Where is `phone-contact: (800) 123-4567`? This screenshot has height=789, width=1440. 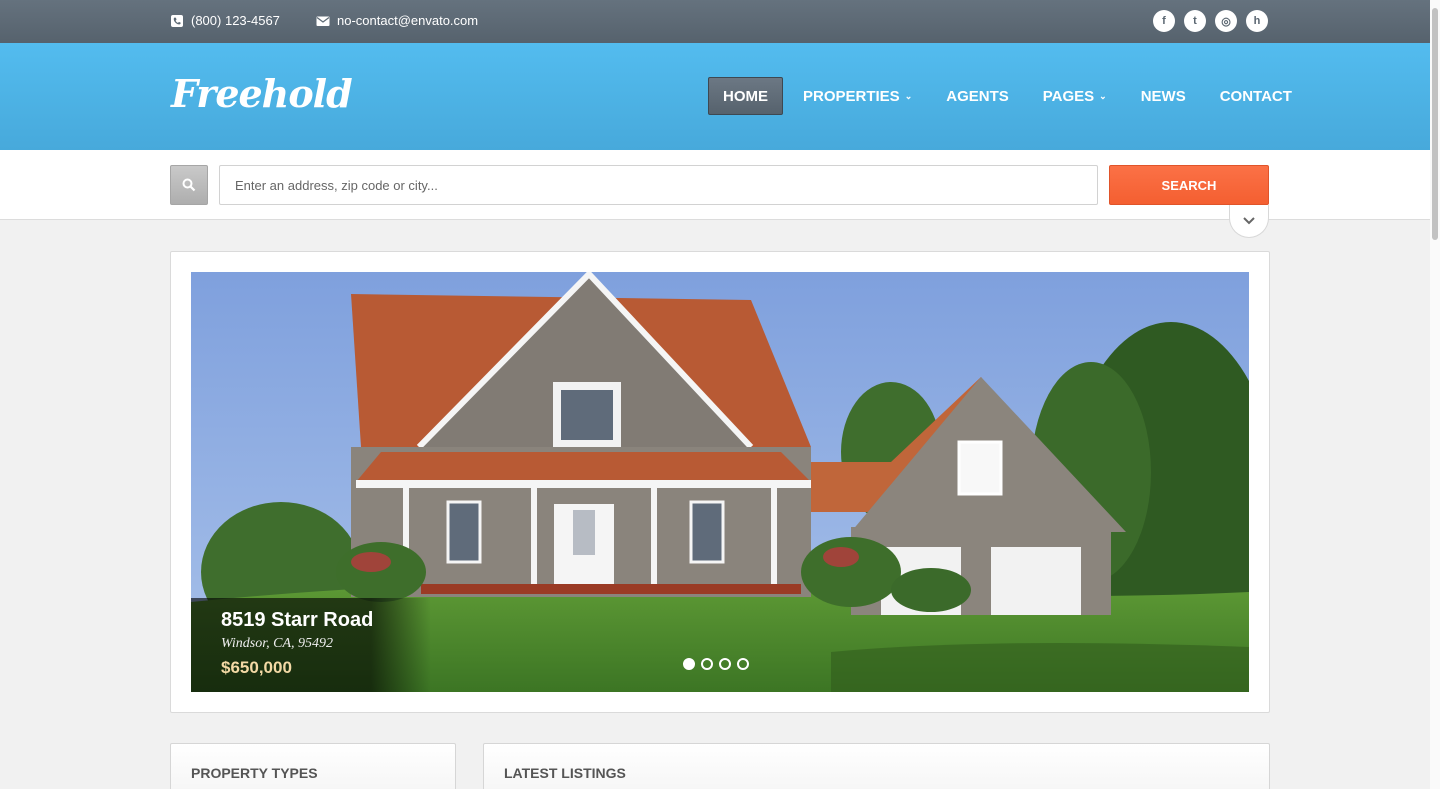
phone-contact: (800) 123-4567 is located at coordinates (225, 20).